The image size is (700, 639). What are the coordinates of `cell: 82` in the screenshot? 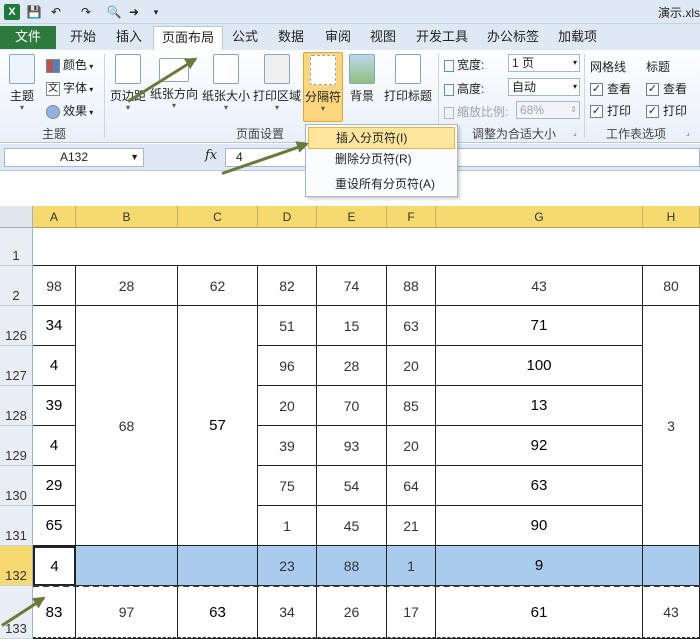 It's located at (287, 286).